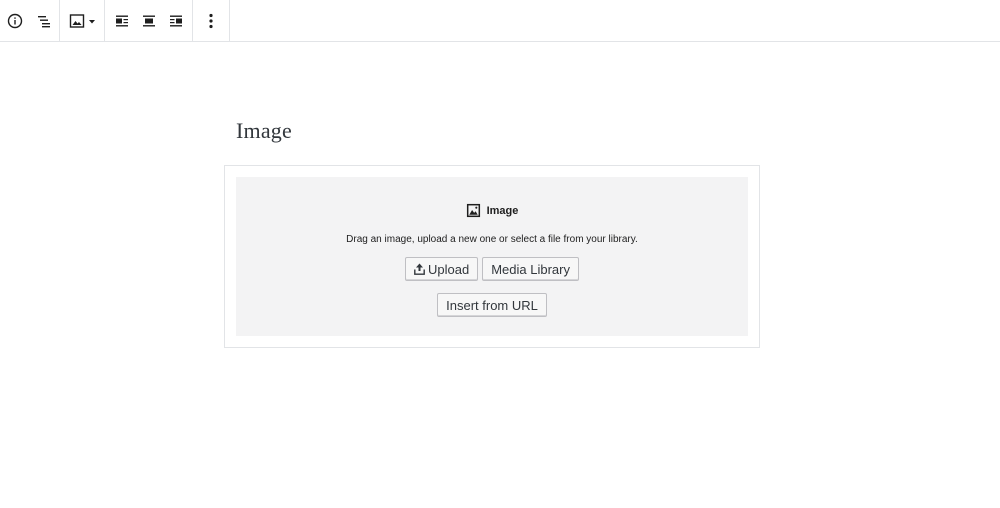  I want to click on toolbar-group-block-switcher, so click(82, 21).